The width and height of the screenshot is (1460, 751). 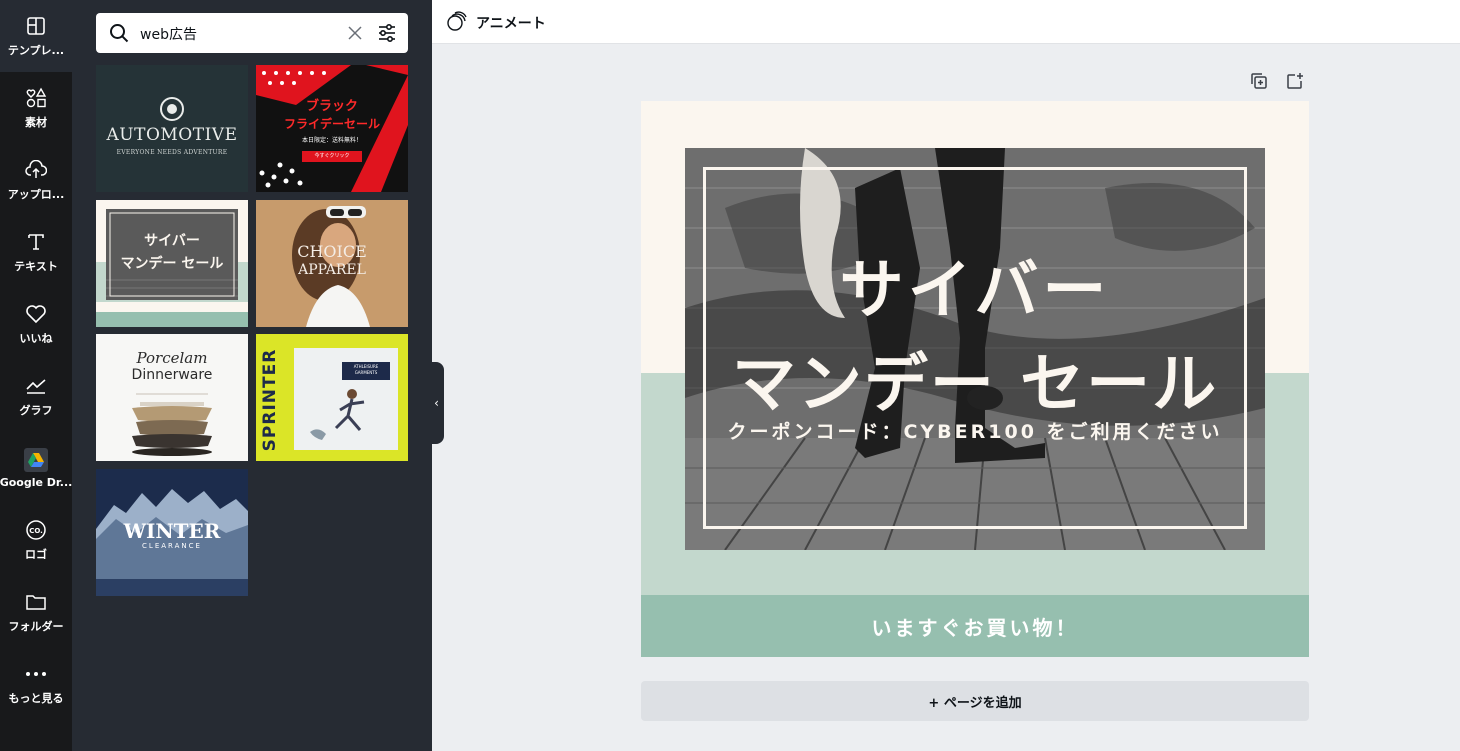 I want to click on template-icon, so click(x=36, y=26).